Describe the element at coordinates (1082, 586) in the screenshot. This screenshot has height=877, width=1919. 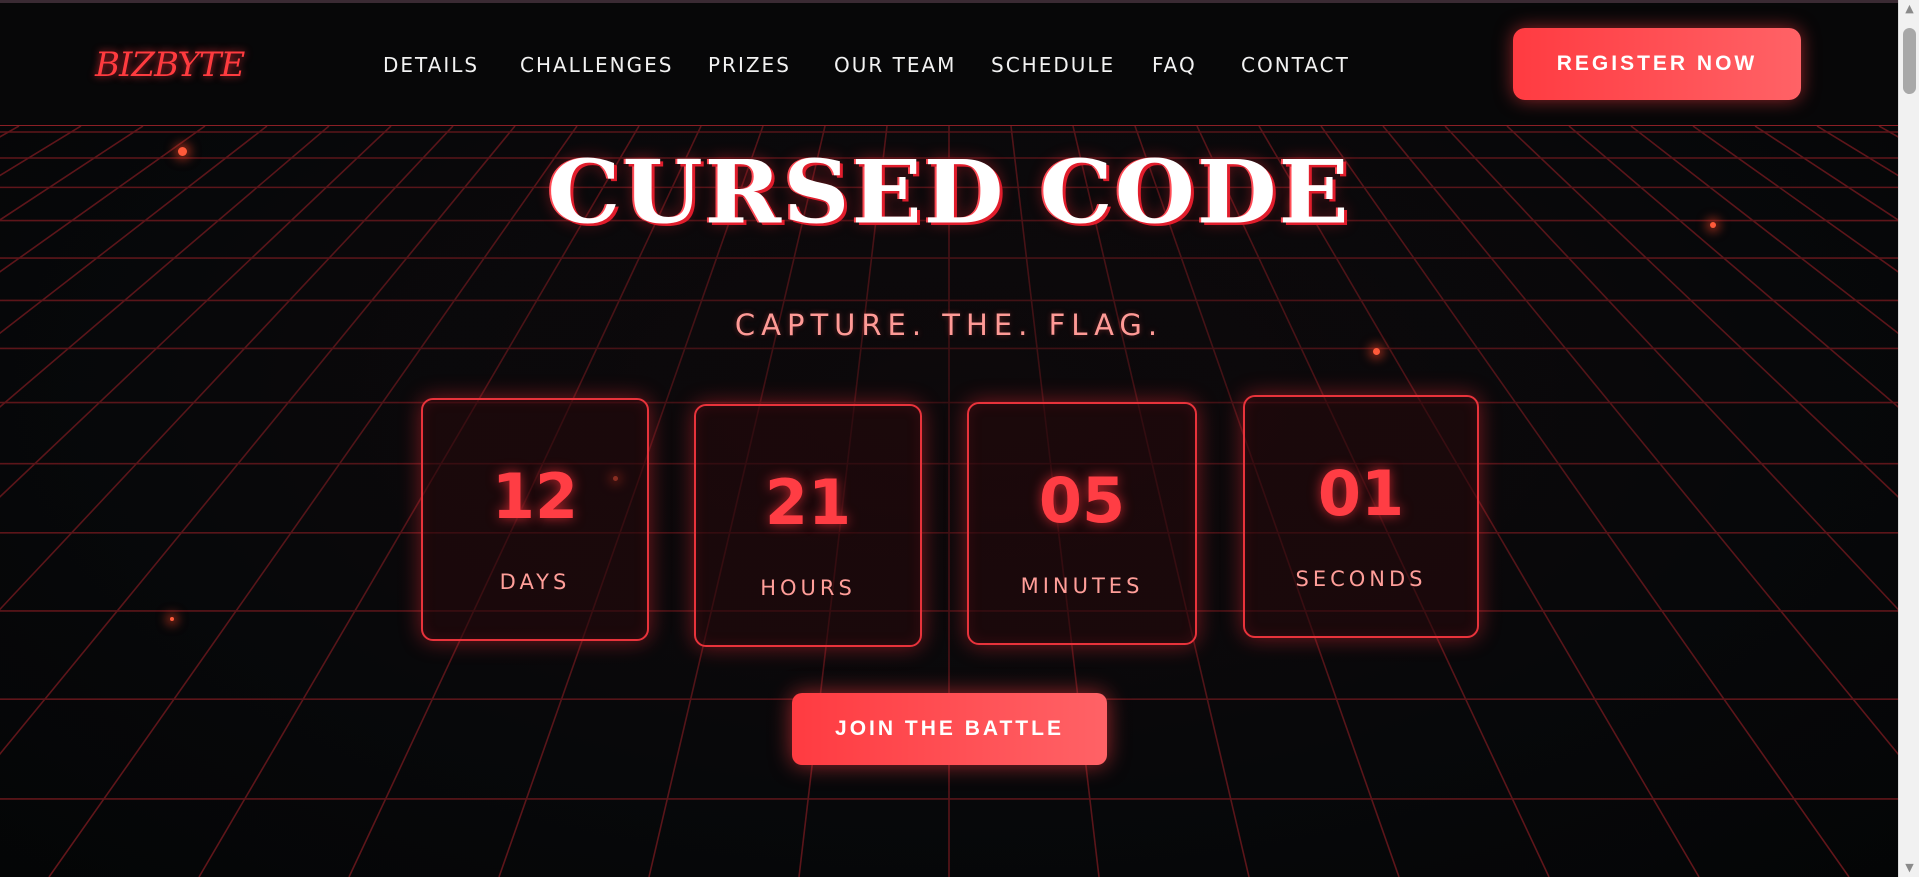
I see `countdown-minutes-label: MINUTES` at that location.